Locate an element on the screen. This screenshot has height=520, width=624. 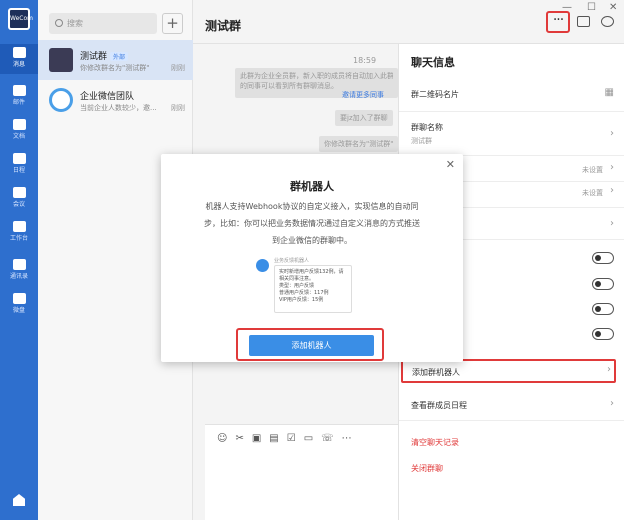
panel-title: 聊天信息 is located at coordinates (433, 62).